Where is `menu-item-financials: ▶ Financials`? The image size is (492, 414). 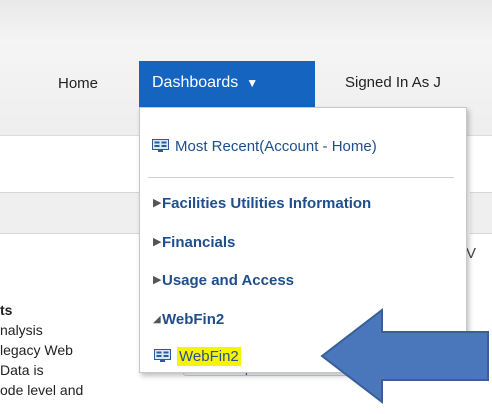 menu-item-financials: ▶ Financials is located at coordinates (194, 242).